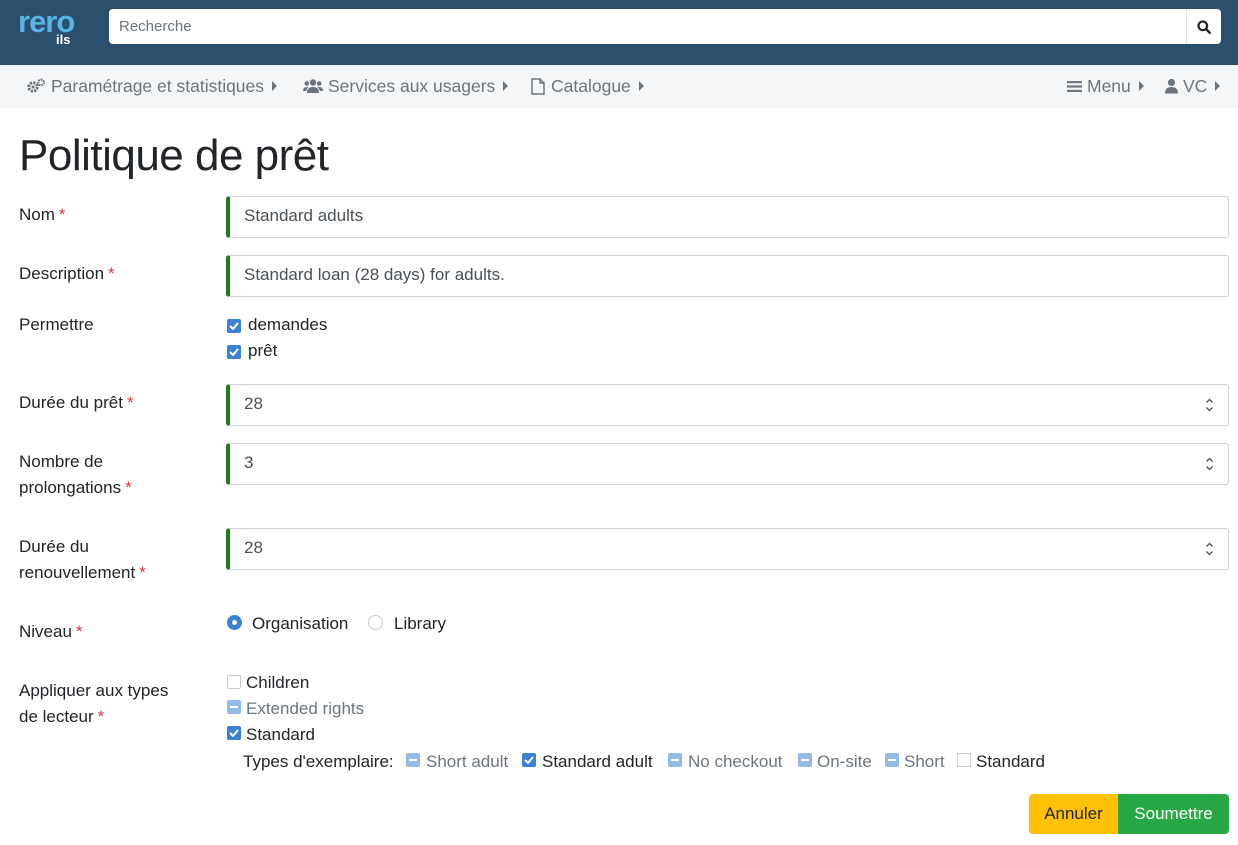  Describe the element at coordinates (174, 155) in the screenshot. I see `page-title: Politique de prêt` at that location.